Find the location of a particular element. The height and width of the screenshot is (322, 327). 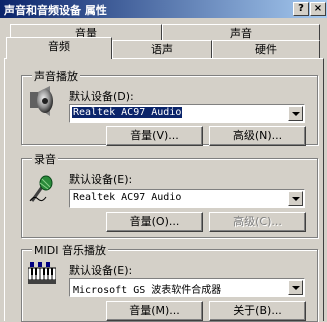

close-button: × is located at coordinates (318, 9).